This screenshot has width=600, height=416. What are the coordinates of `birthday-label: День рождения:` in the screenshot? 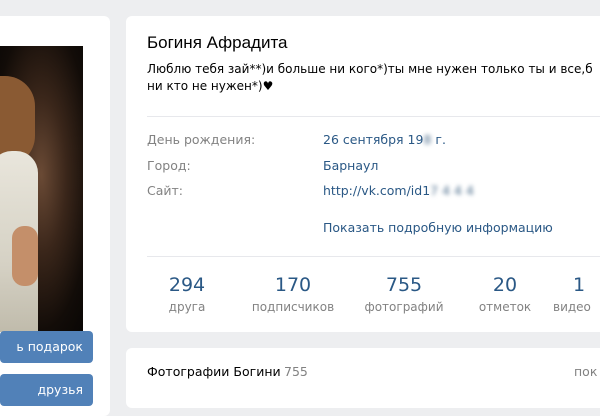 It's located at (201, 139).